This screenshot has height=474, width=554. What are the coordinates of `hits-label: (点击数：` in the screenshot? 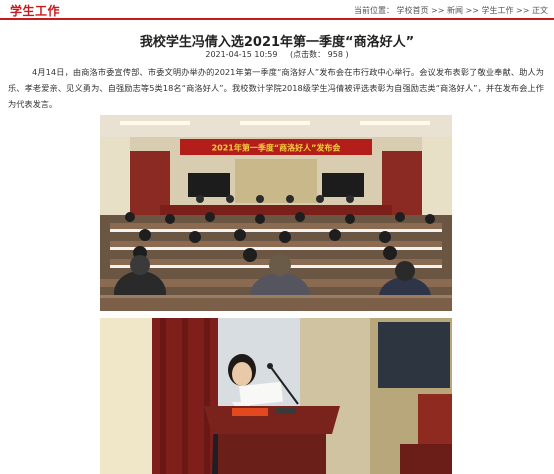 It's located at (308, 54).